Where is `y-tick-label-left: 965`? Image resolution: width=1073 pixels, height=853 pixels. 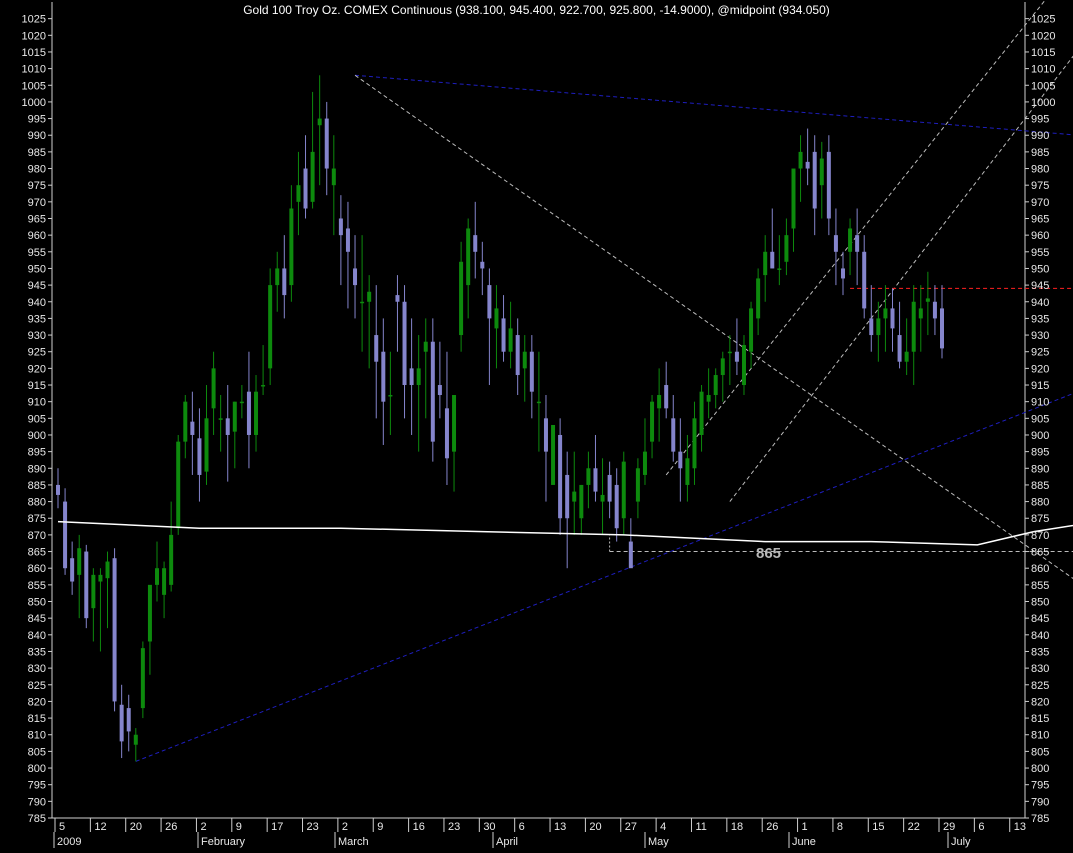
y-tick-label-left: 965 is located at coordinates (37, 219).